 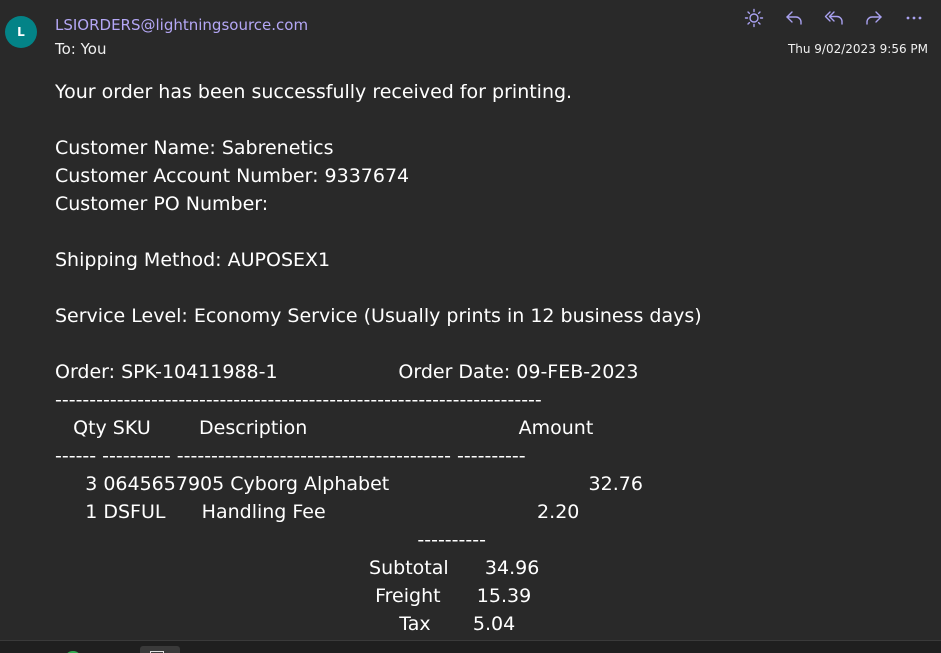 I want to click on reply-icon, so click(x=794, y=18).